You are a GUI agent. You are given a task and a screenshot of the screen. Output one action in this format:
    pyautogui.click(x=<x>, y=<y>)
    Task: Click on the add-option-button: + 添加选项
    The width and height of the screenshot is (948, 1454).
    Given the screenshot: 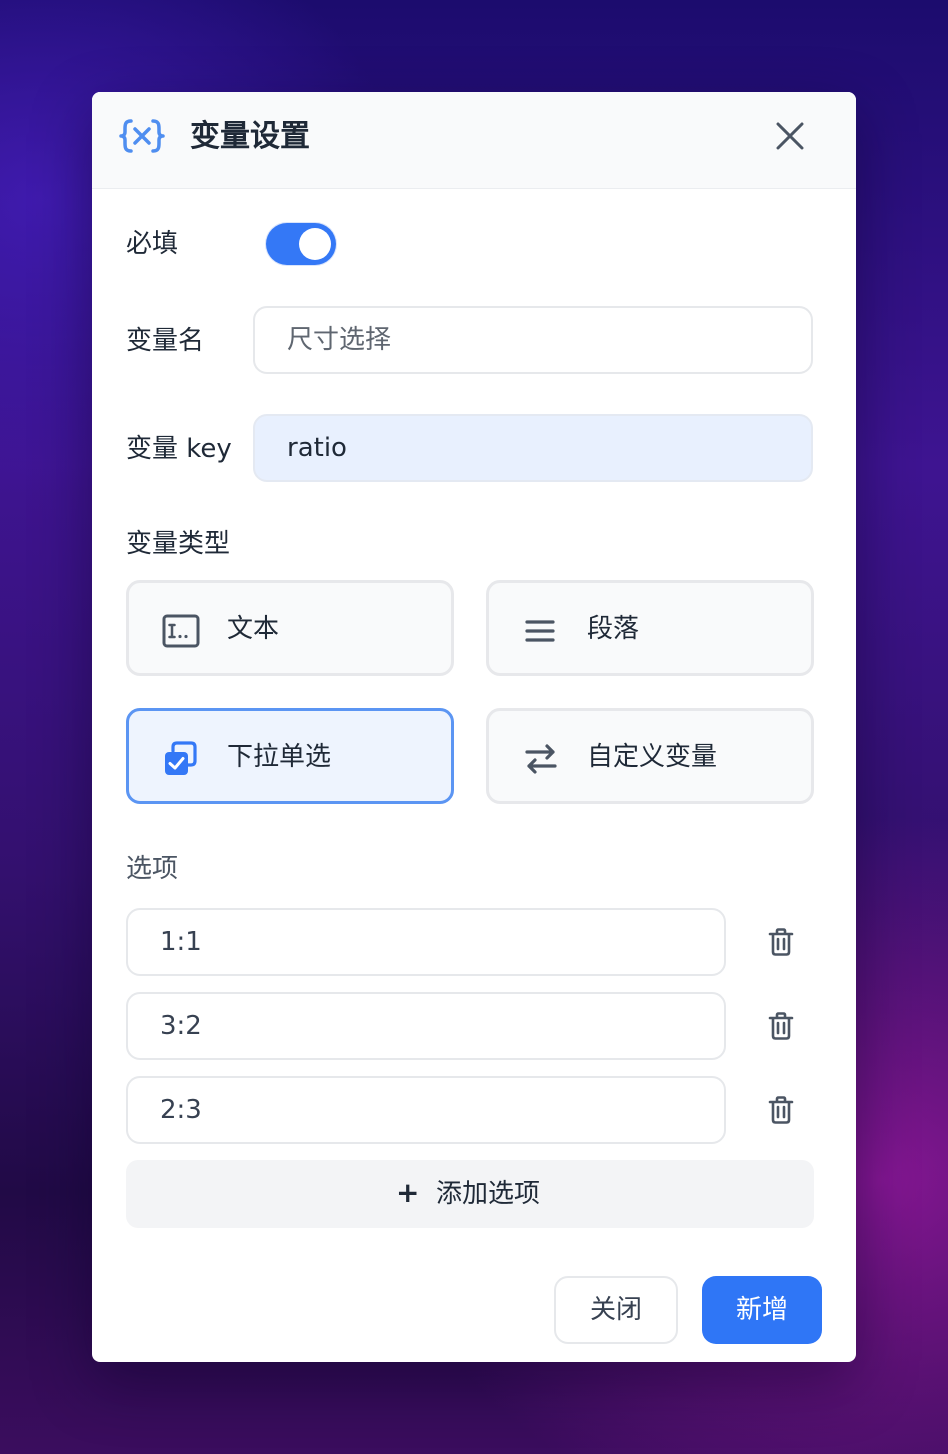 What is the action you would take?
    pyautogui.click(x=470, y=1194)
    